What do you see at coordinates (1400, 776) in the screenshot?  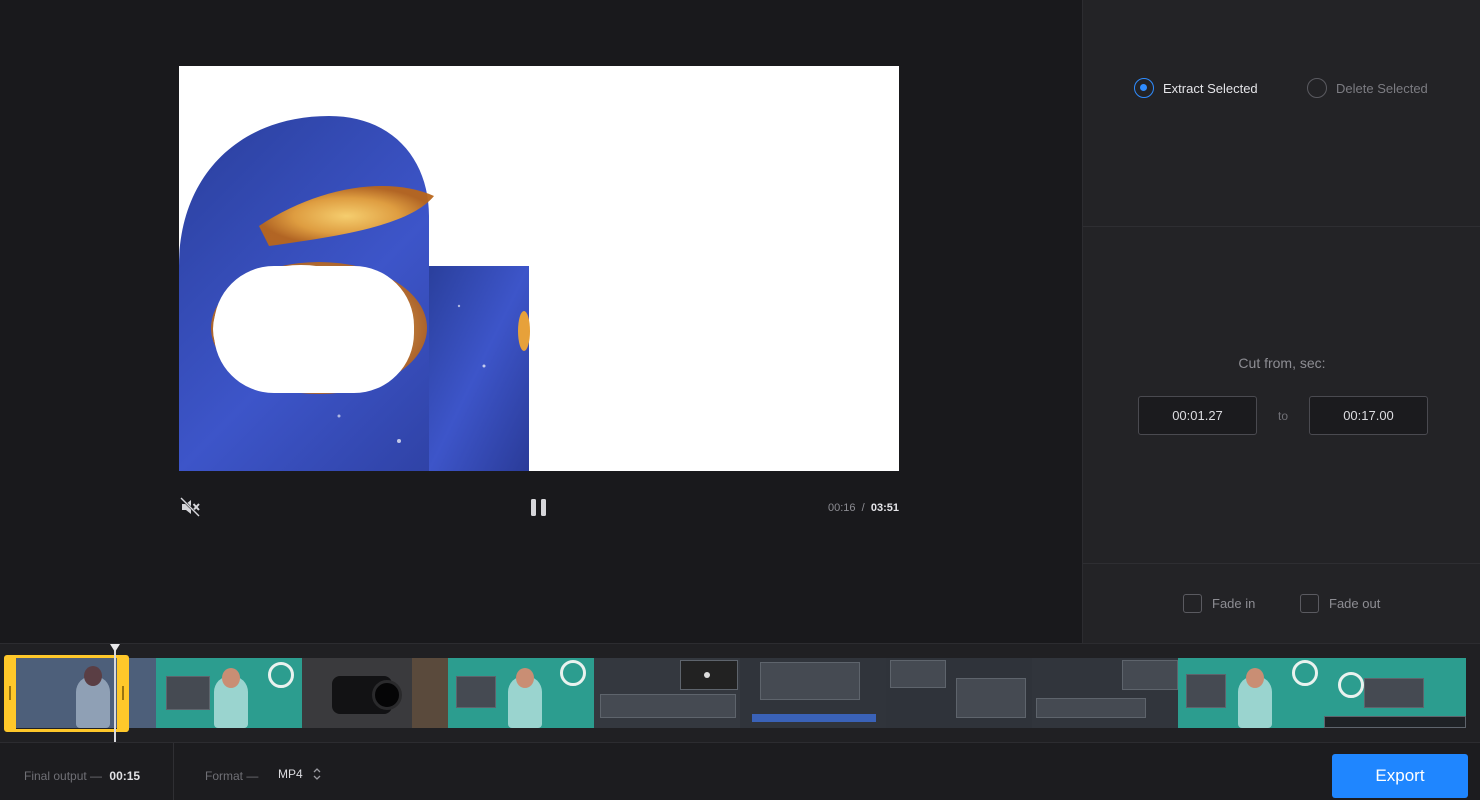 I see `export-button: Export` at bounding box center [1400, 776].